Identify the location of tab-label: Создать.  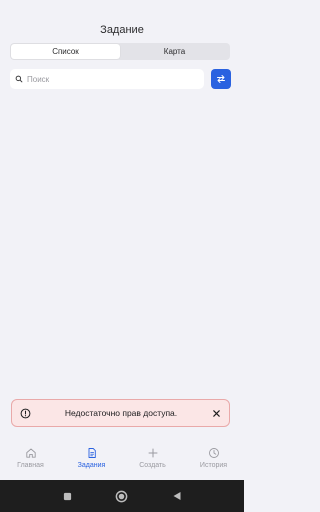
(152, 465).